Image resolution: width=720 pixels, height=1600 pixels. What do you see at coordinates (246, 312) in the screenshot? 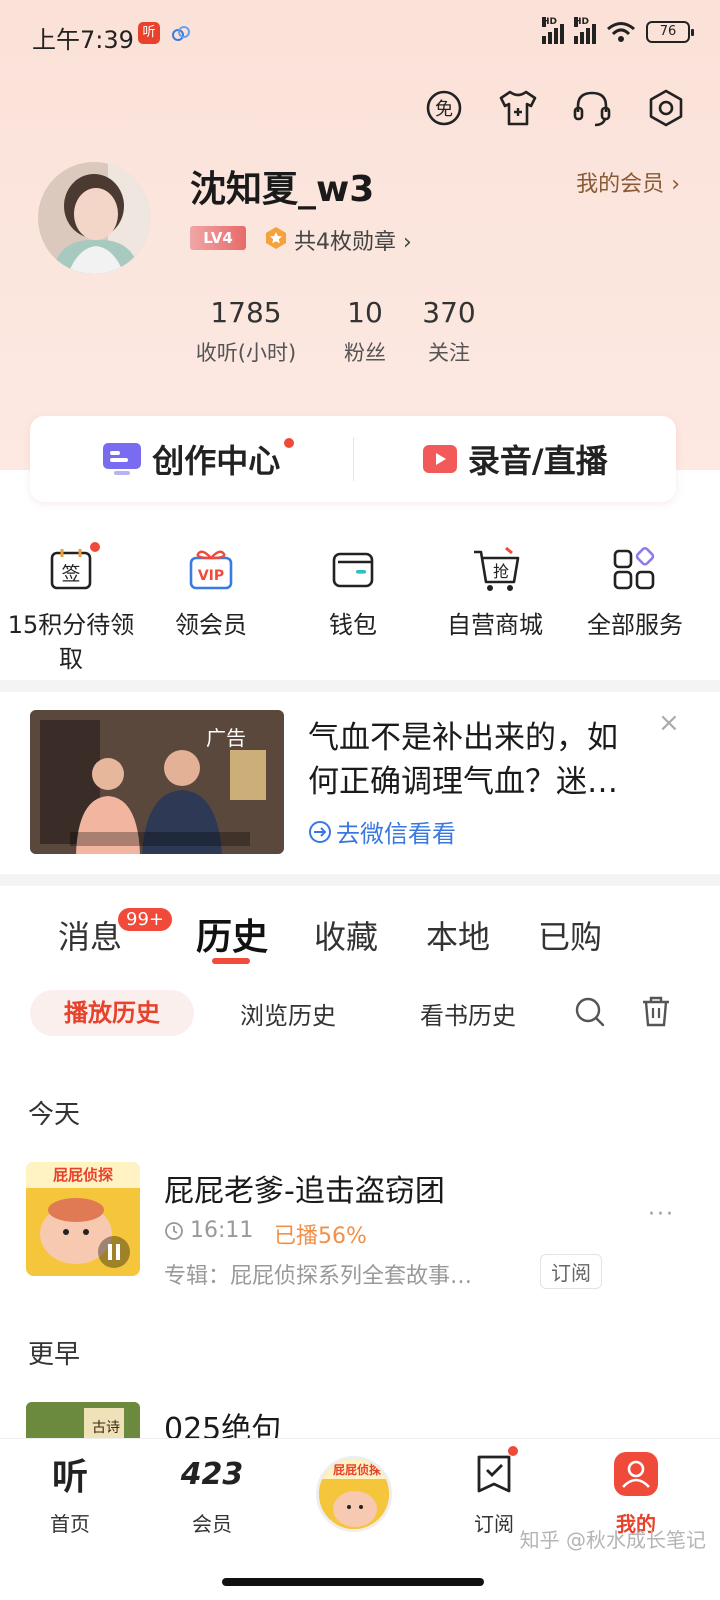
I see `stat-value: 1785` at bounding box center [246, 312].